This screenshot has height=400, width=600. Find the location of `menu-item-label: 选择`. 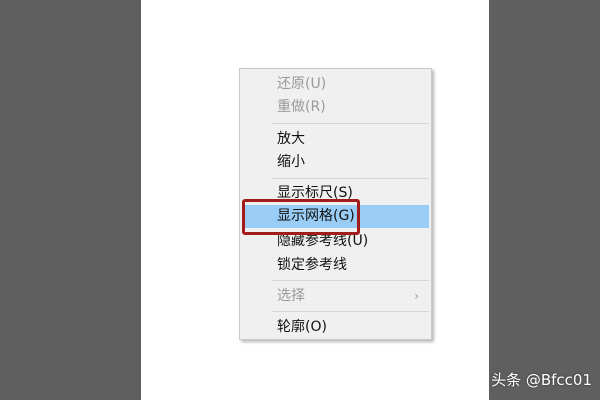

menu-item-label: 选择 is located at coordinates (291, 296).